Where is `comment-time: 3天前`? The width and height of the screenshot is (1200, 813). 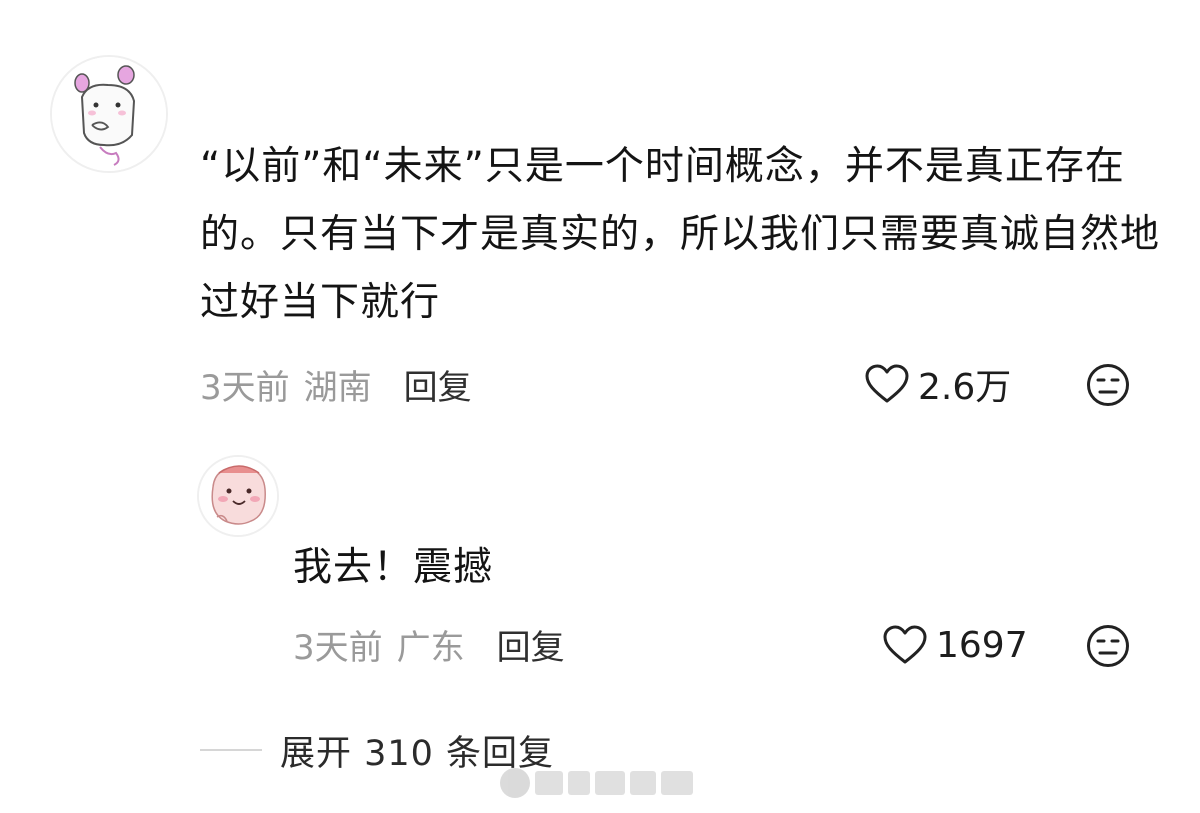 comment-time: 3天前 is located at coordinates (245, 387).